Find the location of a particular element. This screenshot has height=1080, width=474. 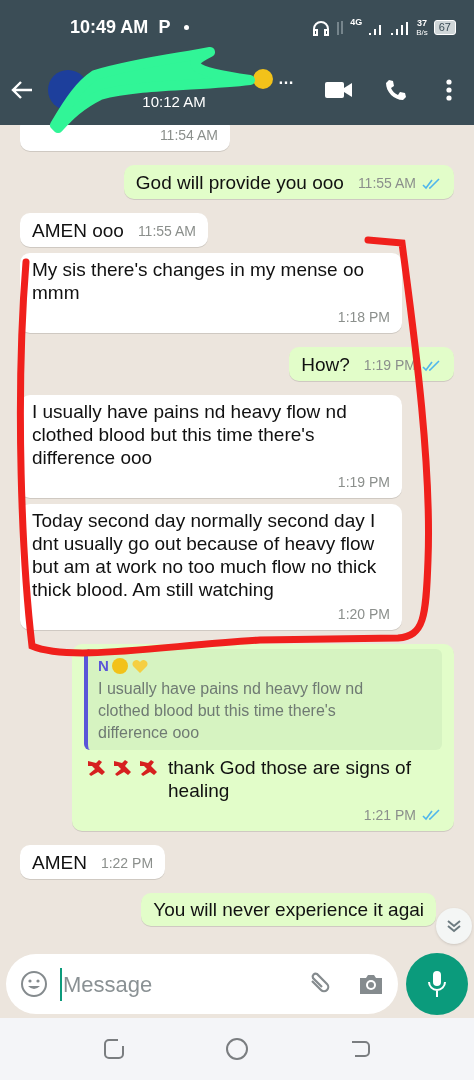

message-time: 1:18 PM is located at coordinates (363, 317).